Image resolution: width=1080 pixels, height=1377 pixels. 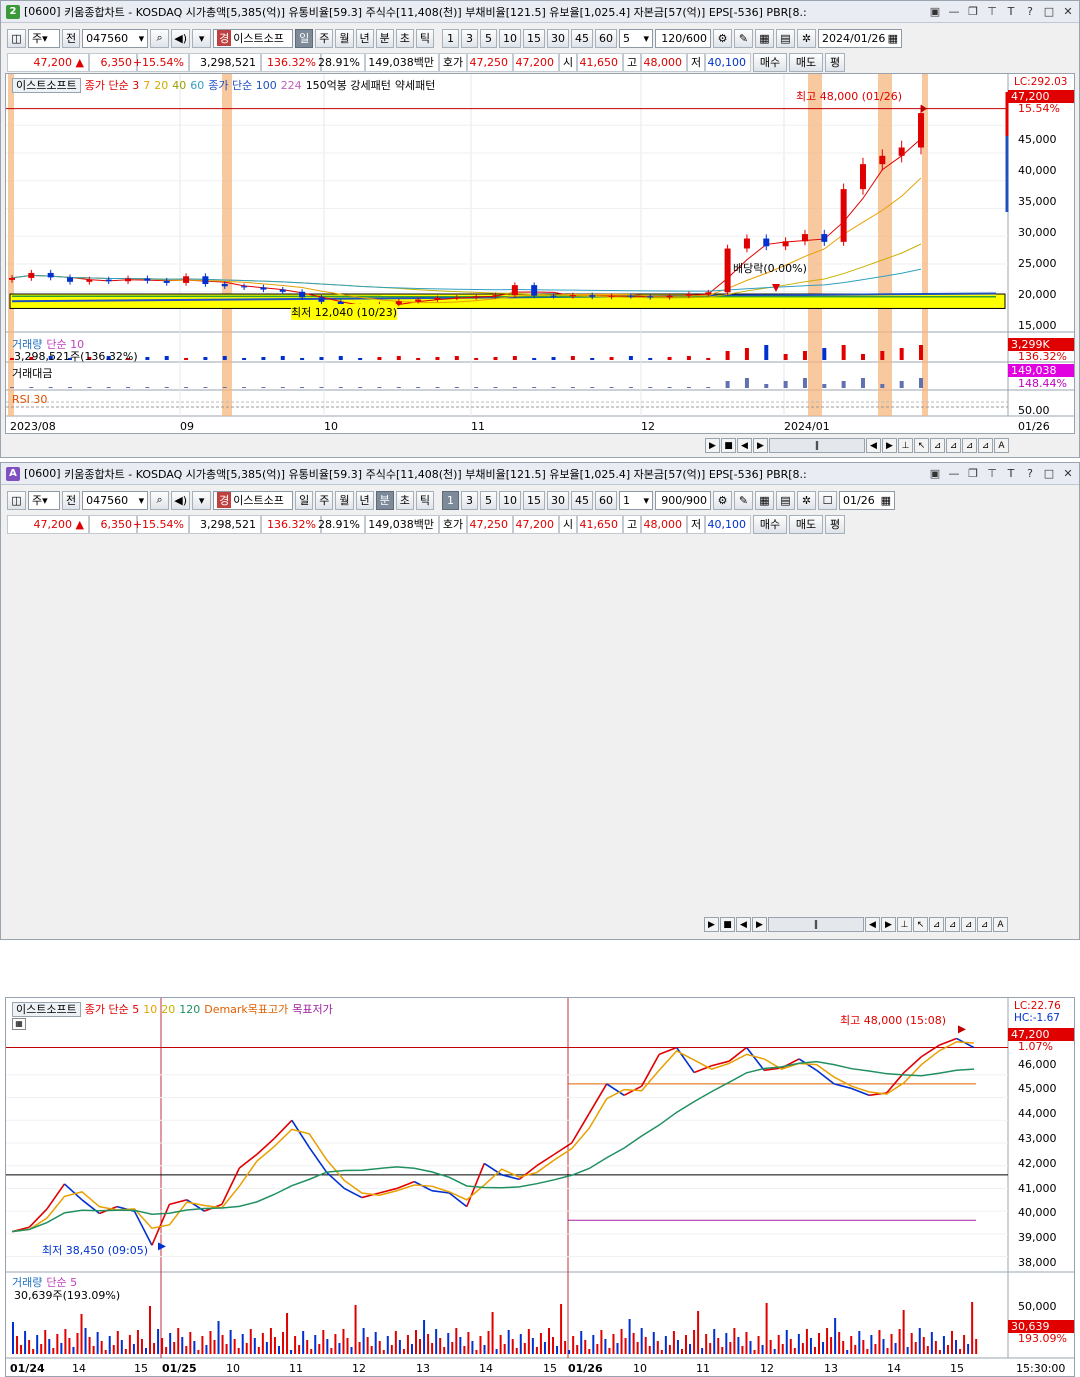 What do you see at coordinates (488, 500) in the screenshot?
I see `interval-5: 5` at bounding box center [488, 500].